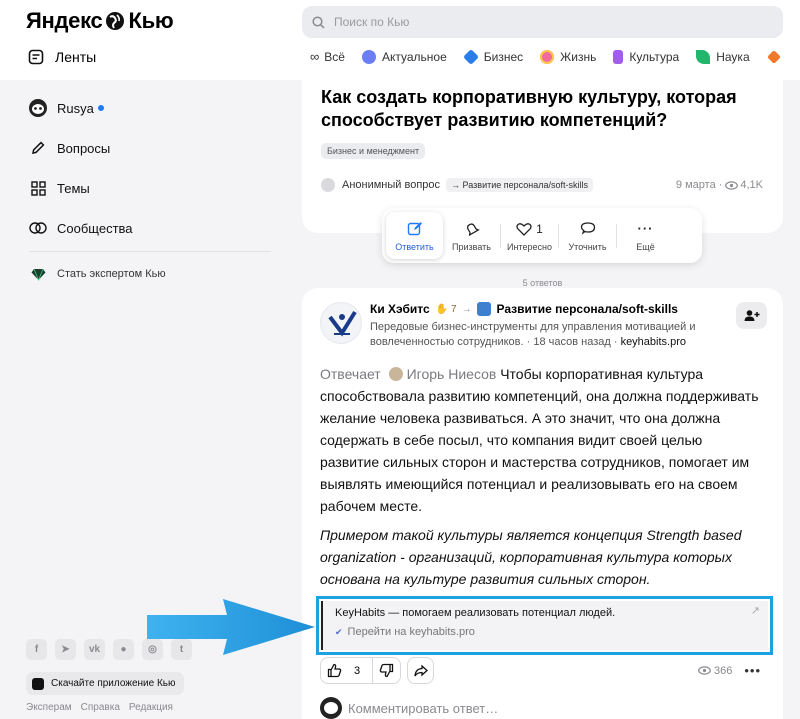 Image resolution: width=800 pixels, height=719 pixels. Describe the element at coordinates (703, 56) in the screenshot. I see `science-icon` at that location.